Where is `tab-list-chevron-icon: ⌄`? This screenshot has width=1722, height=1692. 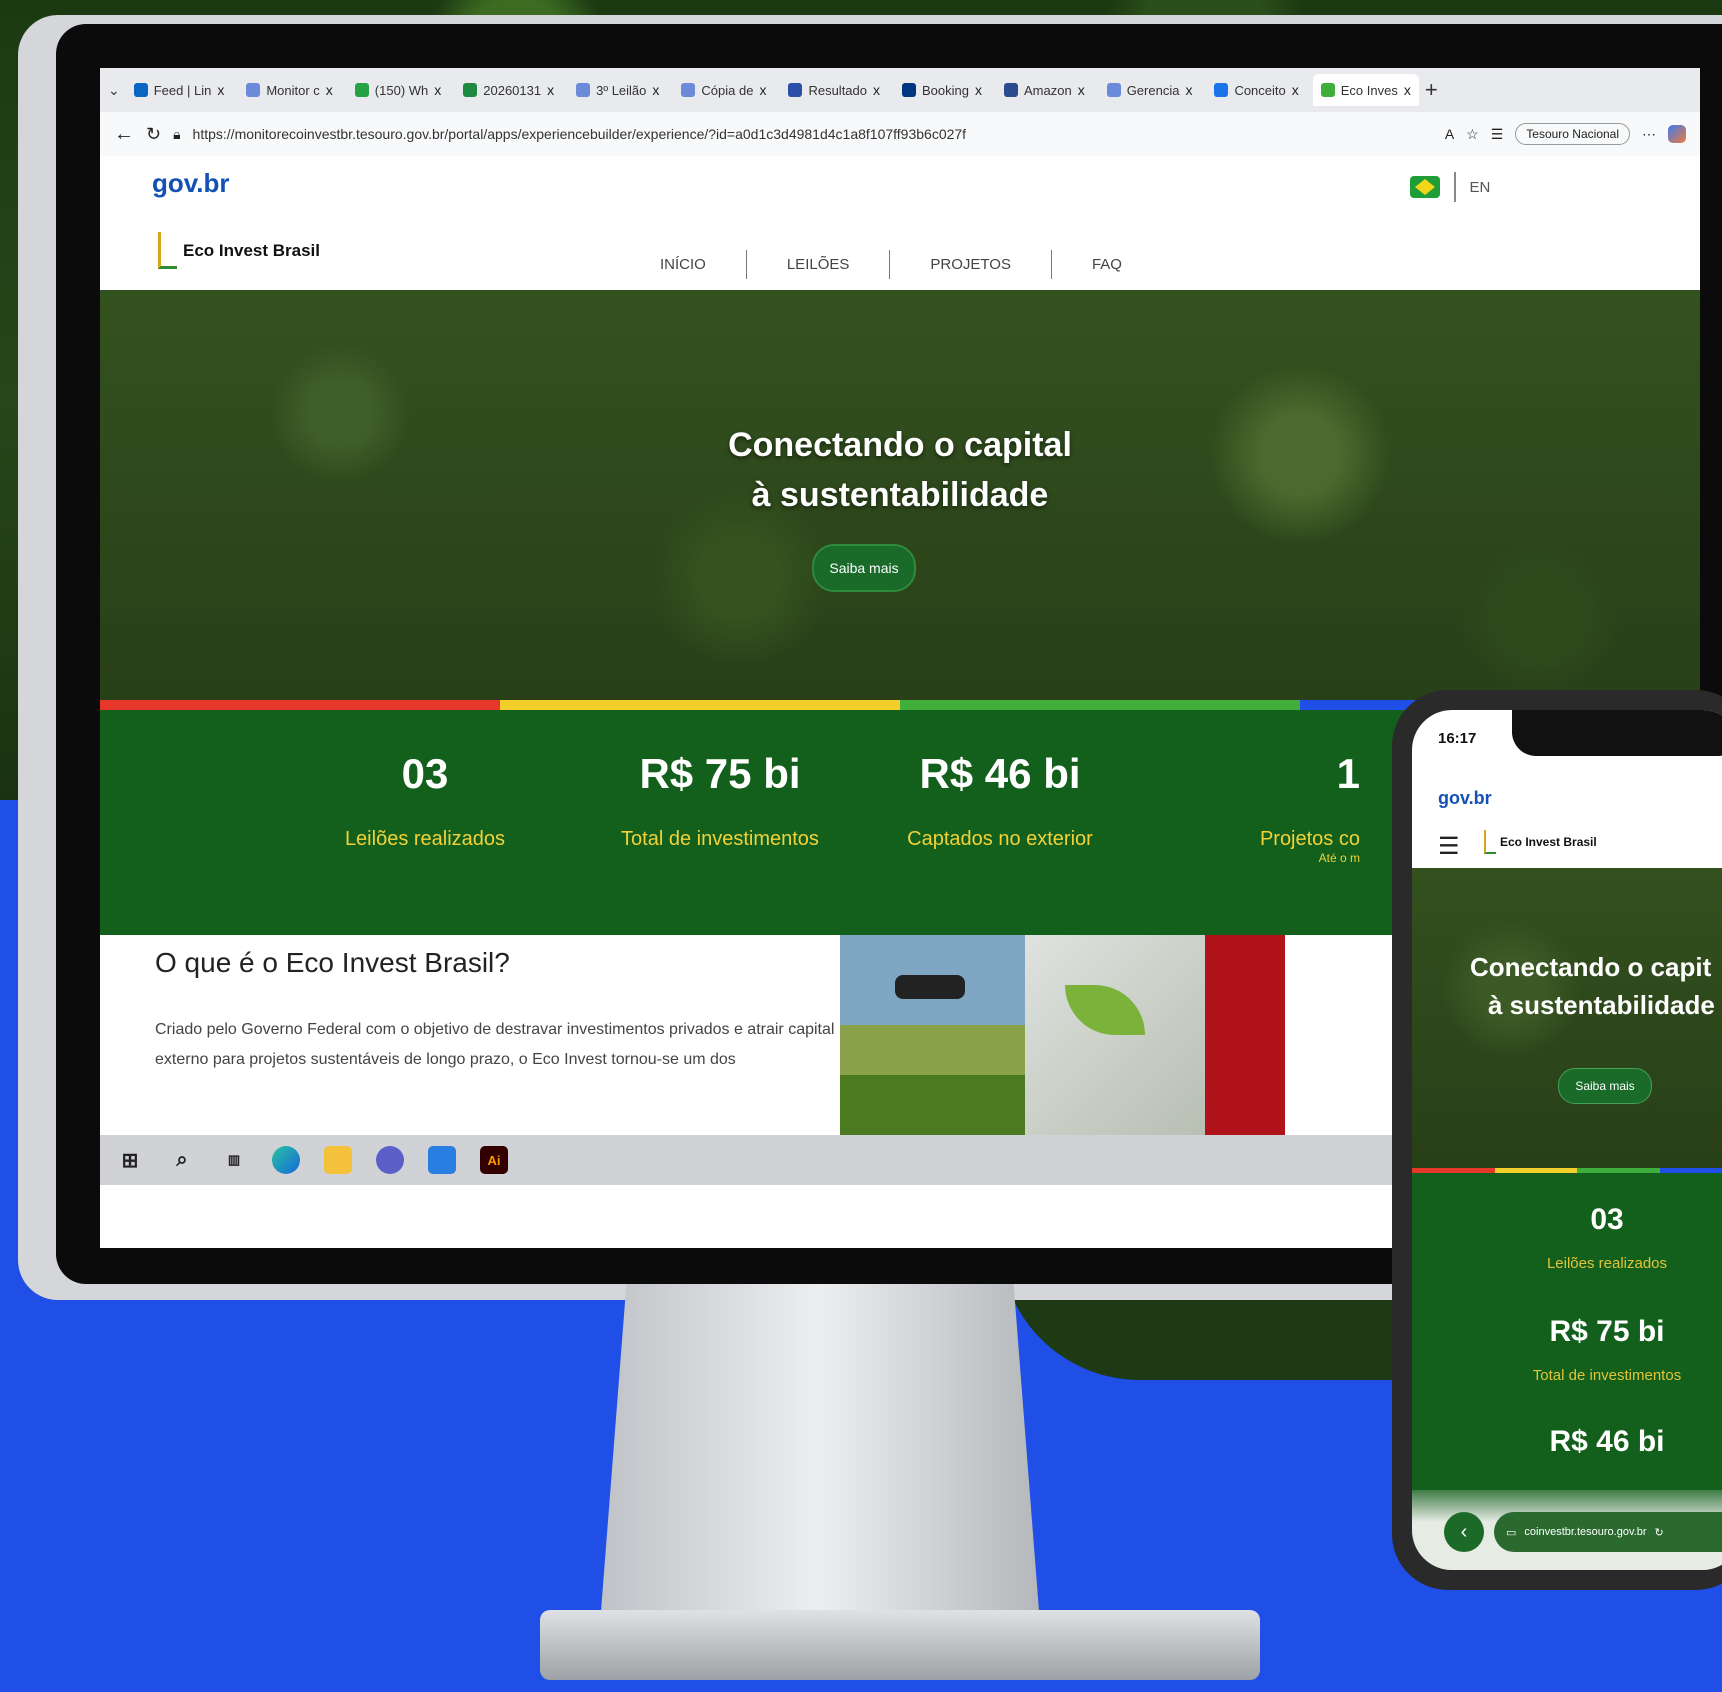 tab-list-chevron-icon: ⌄ is located at coordinates (114, 90).